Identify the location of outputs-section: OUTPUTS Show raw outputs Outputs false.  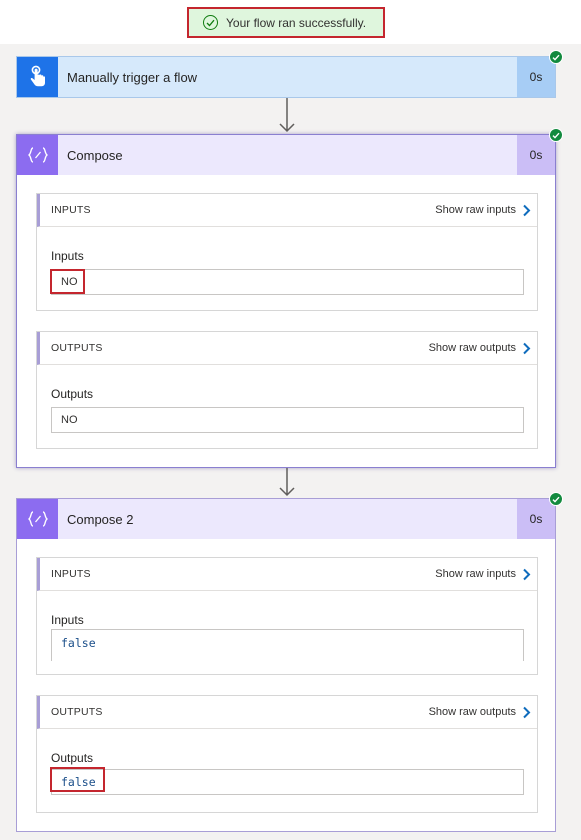
(287, 754).